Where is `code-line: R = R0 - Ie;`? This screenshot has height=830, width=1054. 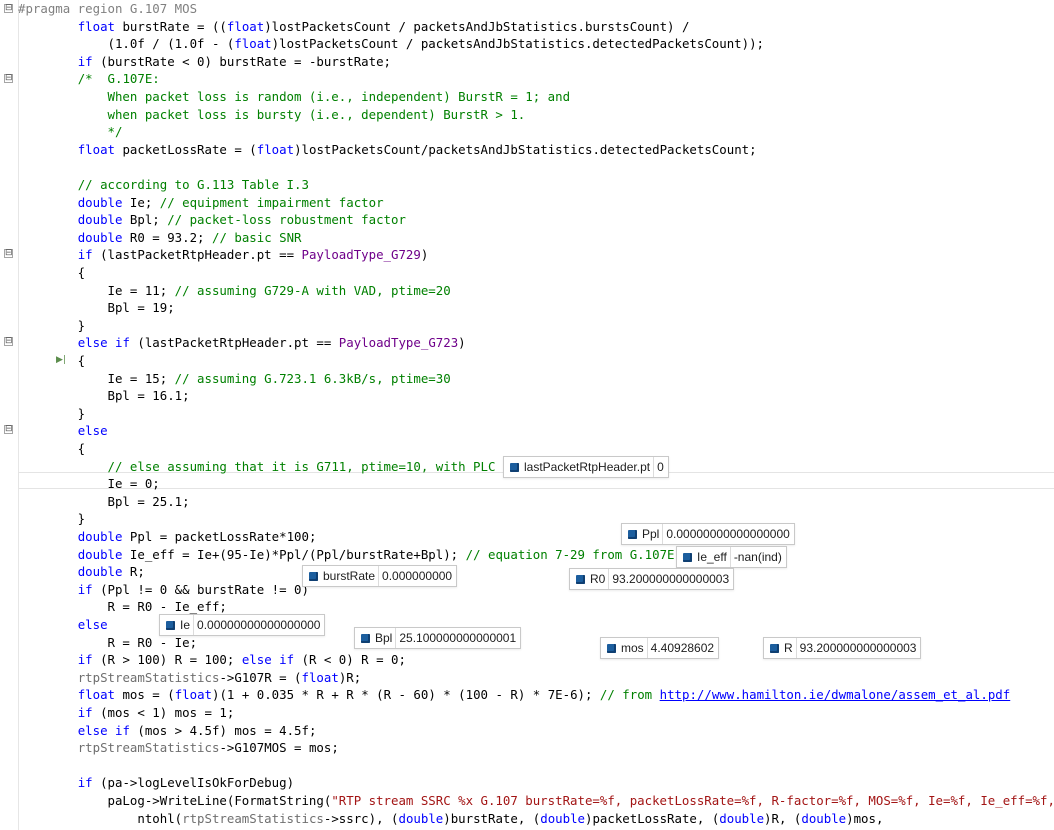
code-line: R = R0 - Ie; is located at coordinates (108, 643).